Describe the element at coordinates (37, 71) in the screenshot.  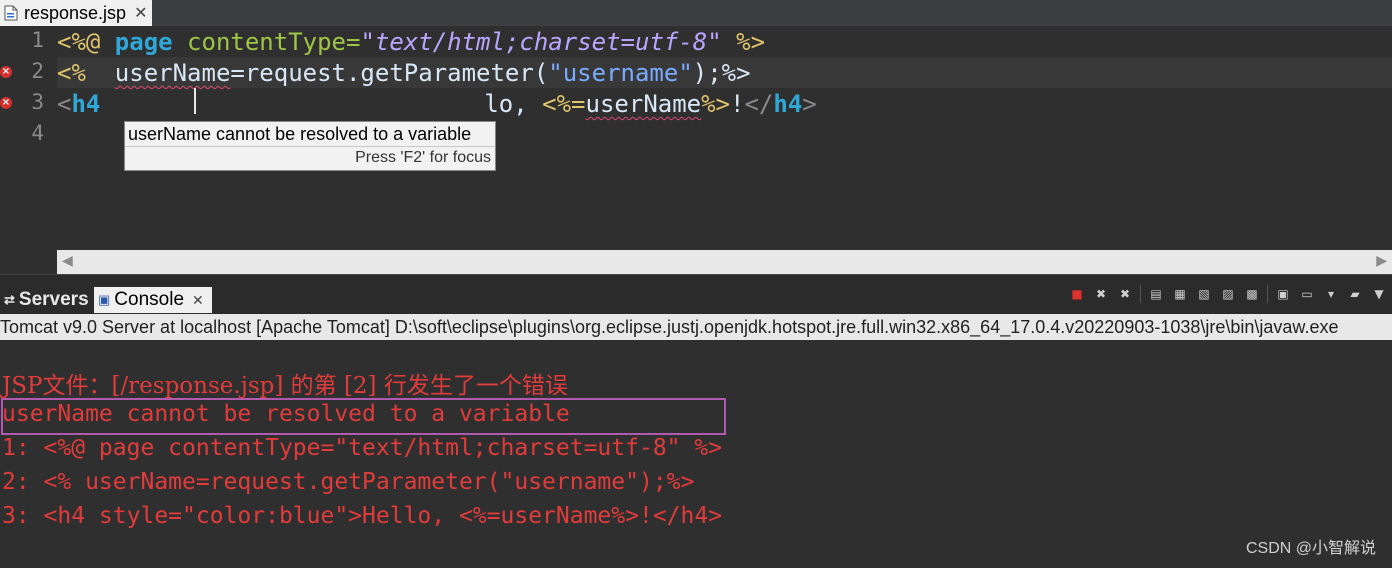
I see `line-number: 2` at that location.